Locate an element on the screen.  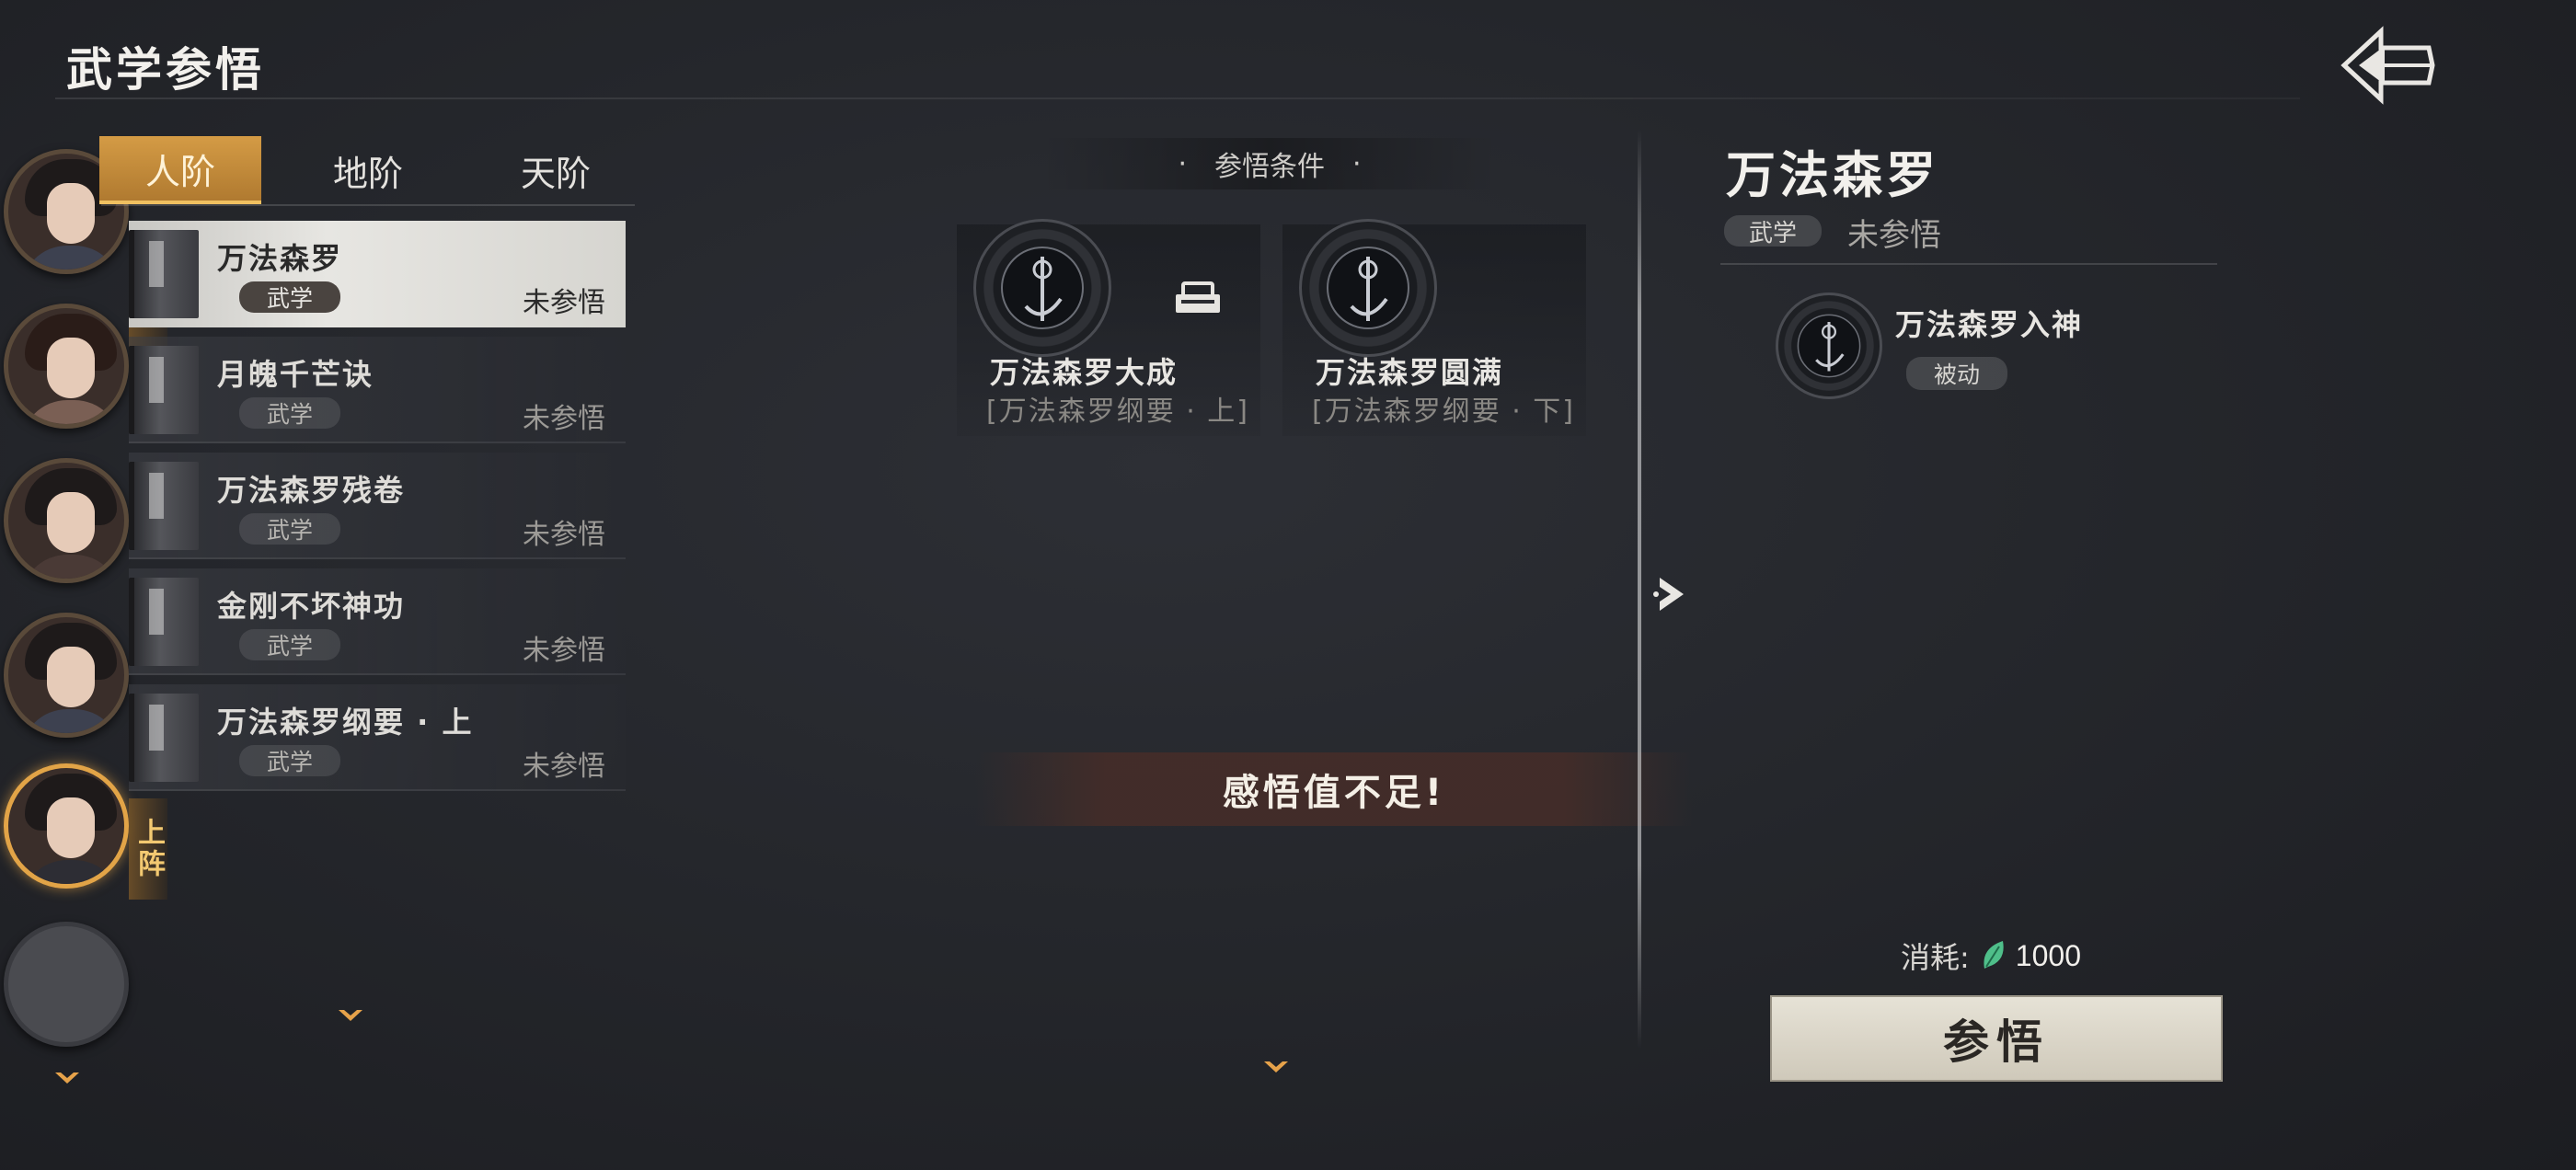
passive-skill-icon is located at coordinates (1829, 345).